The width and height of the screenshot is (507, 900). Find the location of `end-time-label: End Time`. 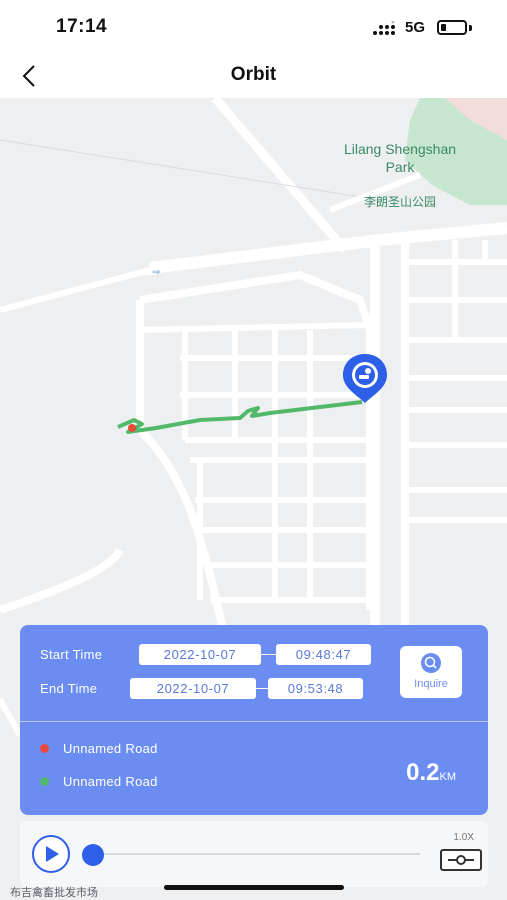

end-time-label: End Time is located at coordinates (69, 688).